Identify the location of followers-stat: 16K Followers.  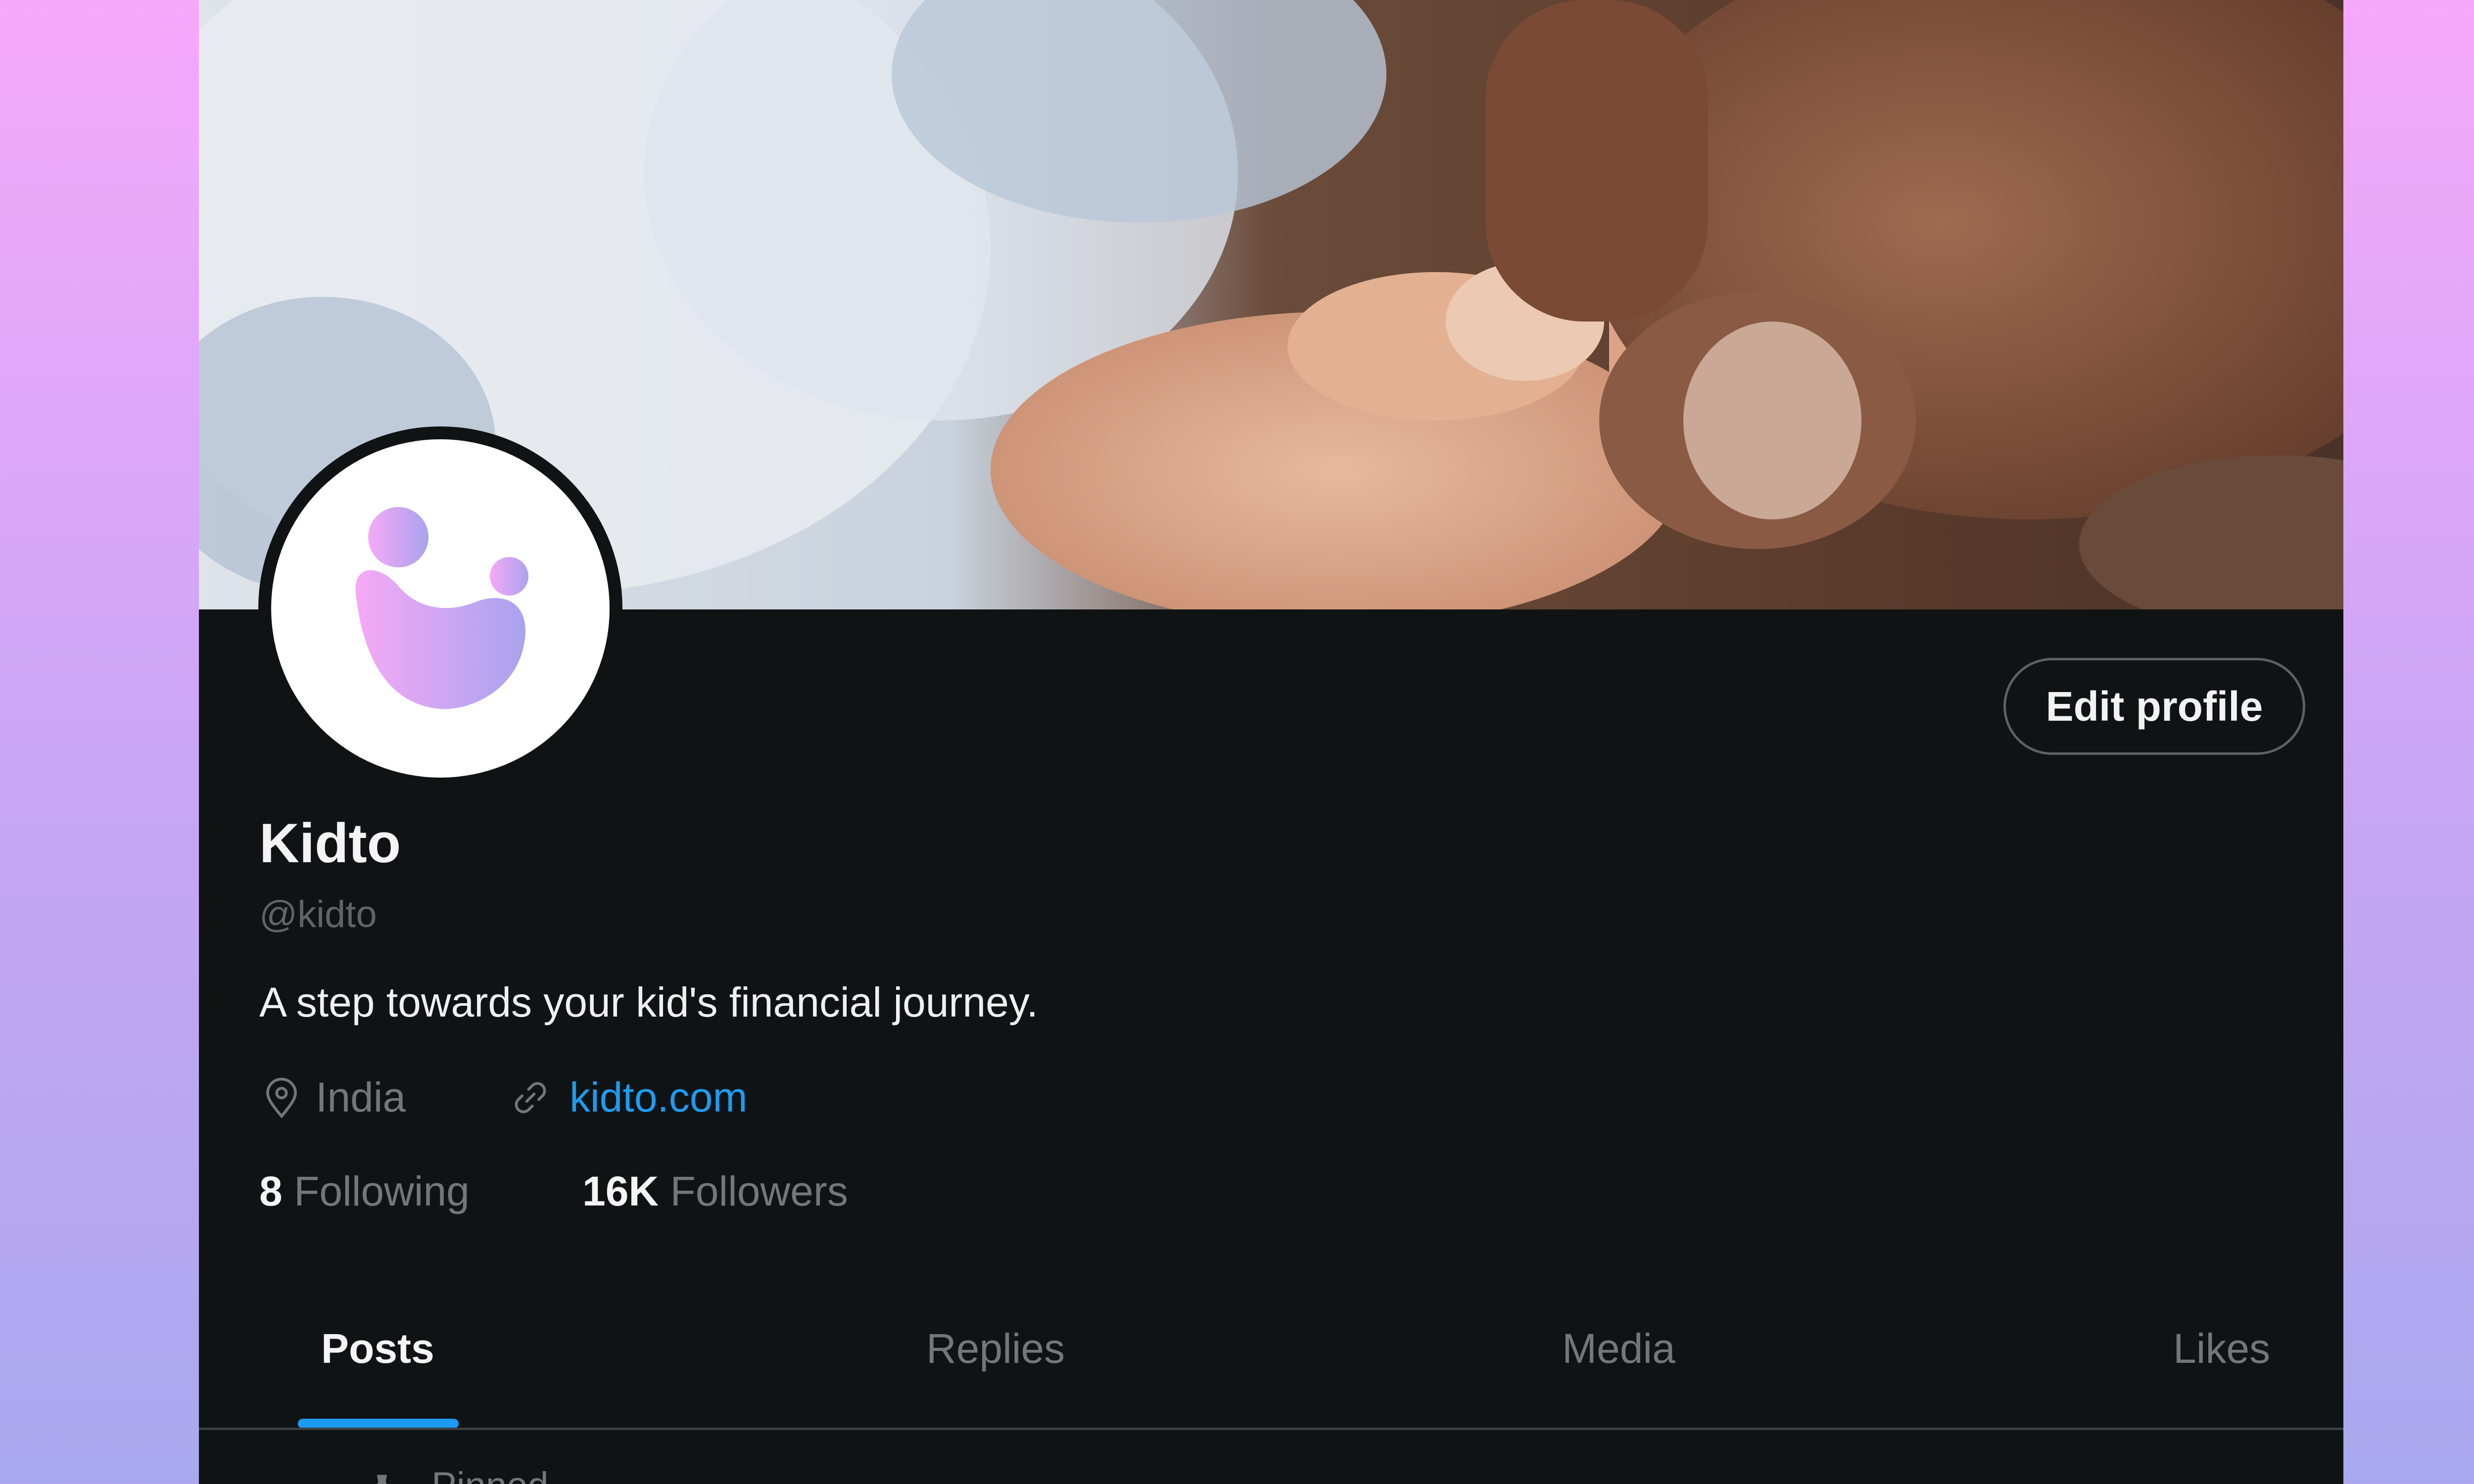
(715, 1191).